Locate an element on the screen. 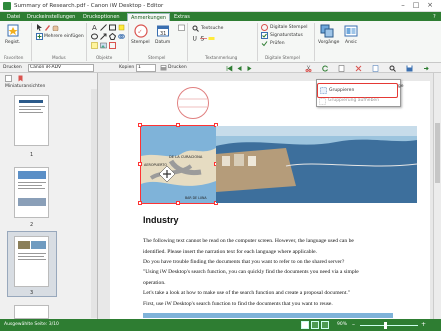 Image resolution: width=441 pixels, height=331 pixels. underline-icon: U is located at coordinates (195, 39).